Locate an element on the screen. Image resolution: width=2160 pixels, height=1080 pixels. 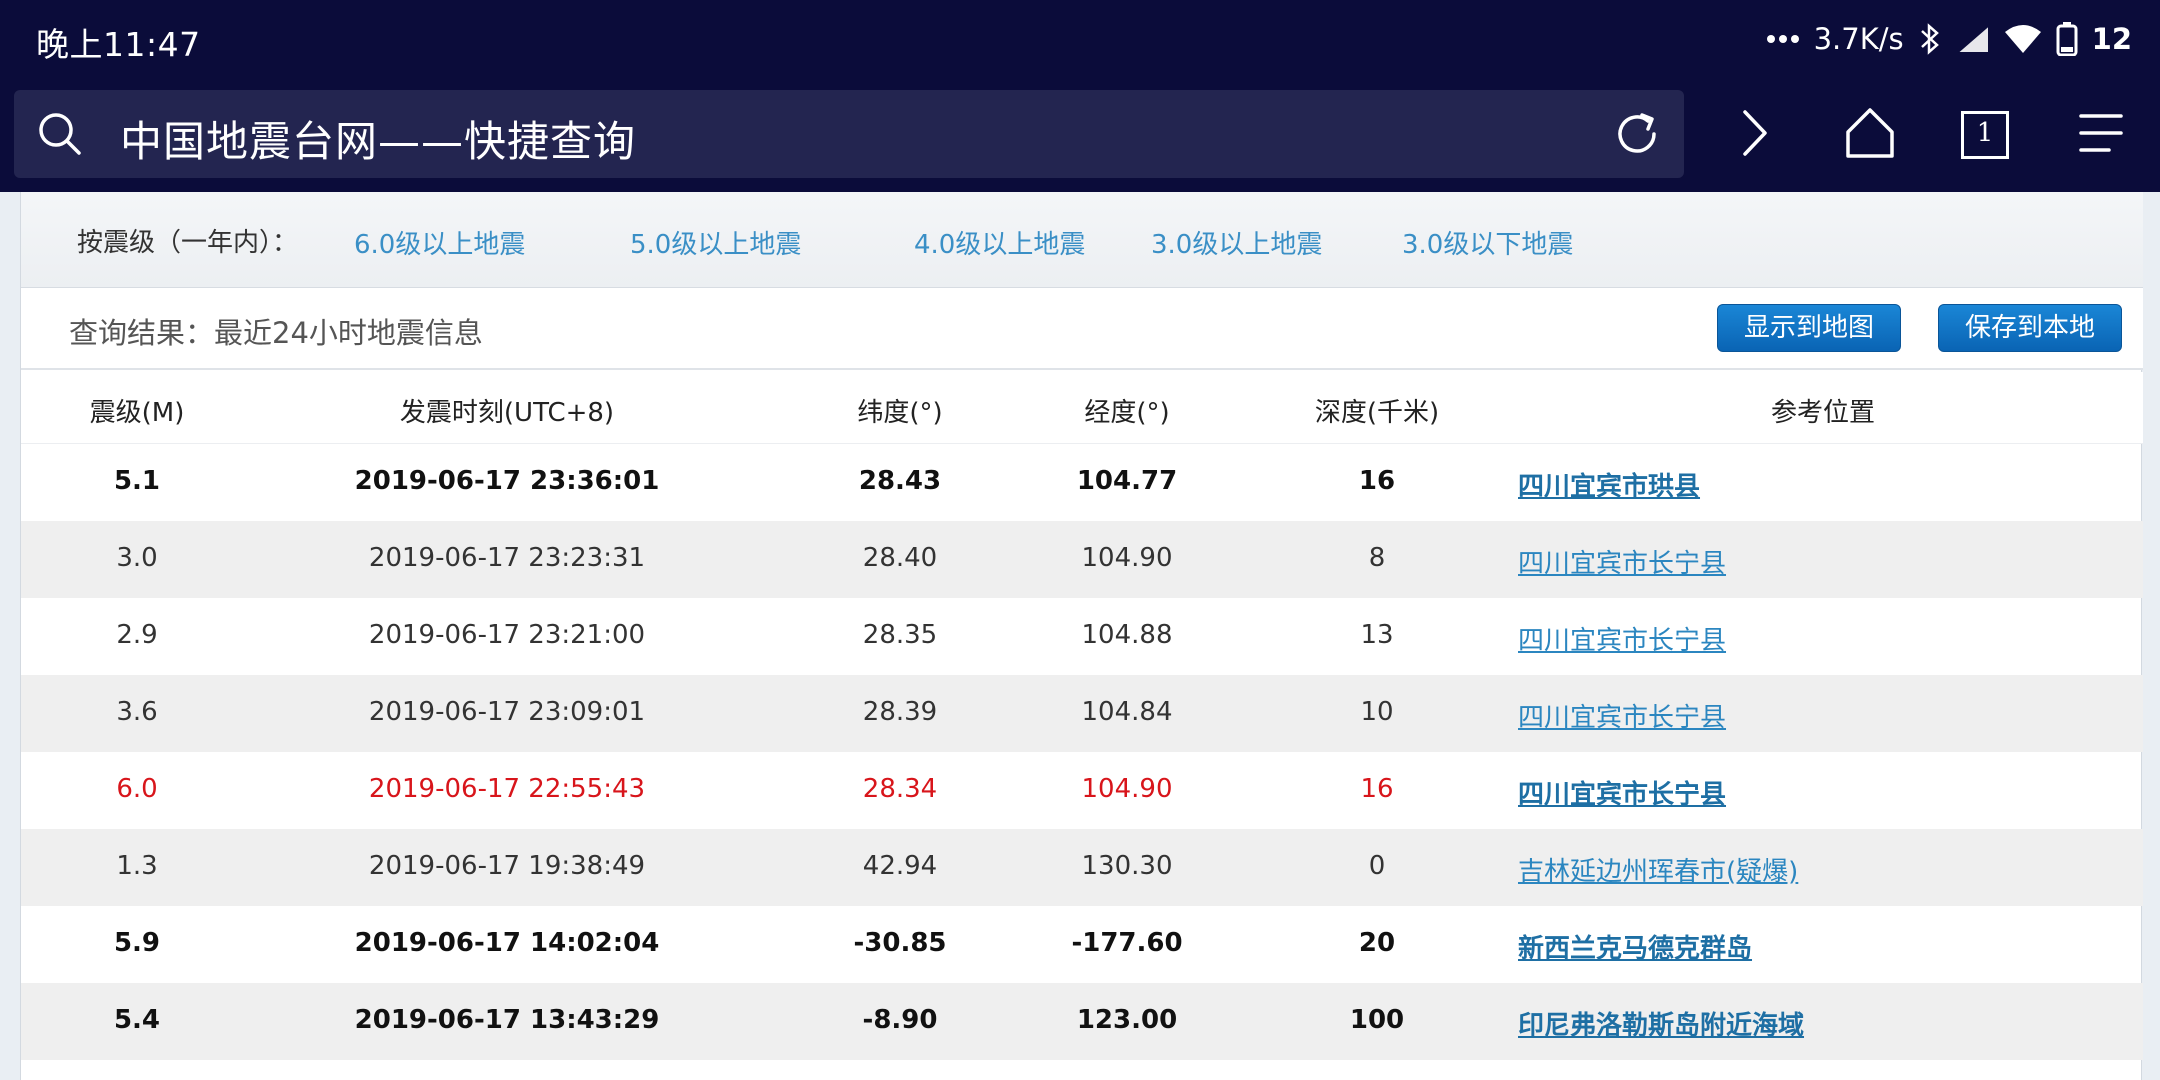
battery-level: 12 is located at coordinates (2111, 39).